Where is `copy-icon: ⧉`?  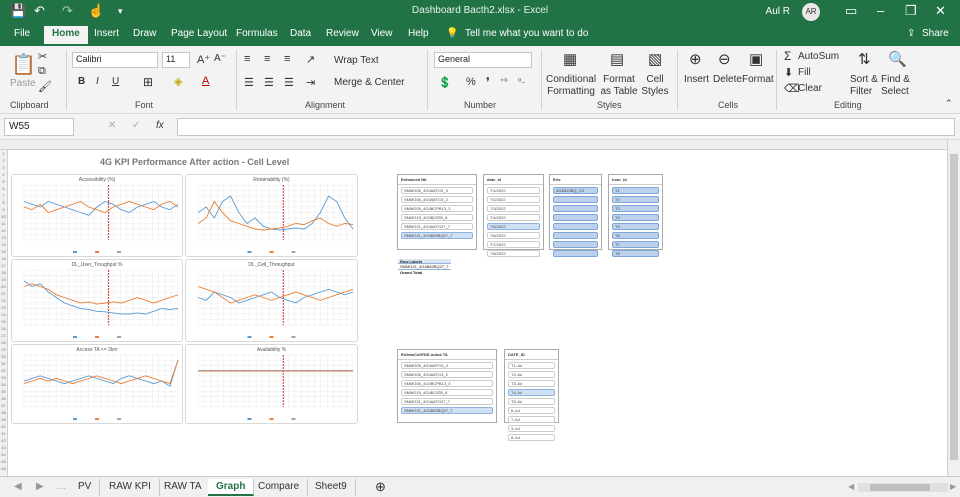
copy-icon: ⧉ is located at coordinates (42, 71).